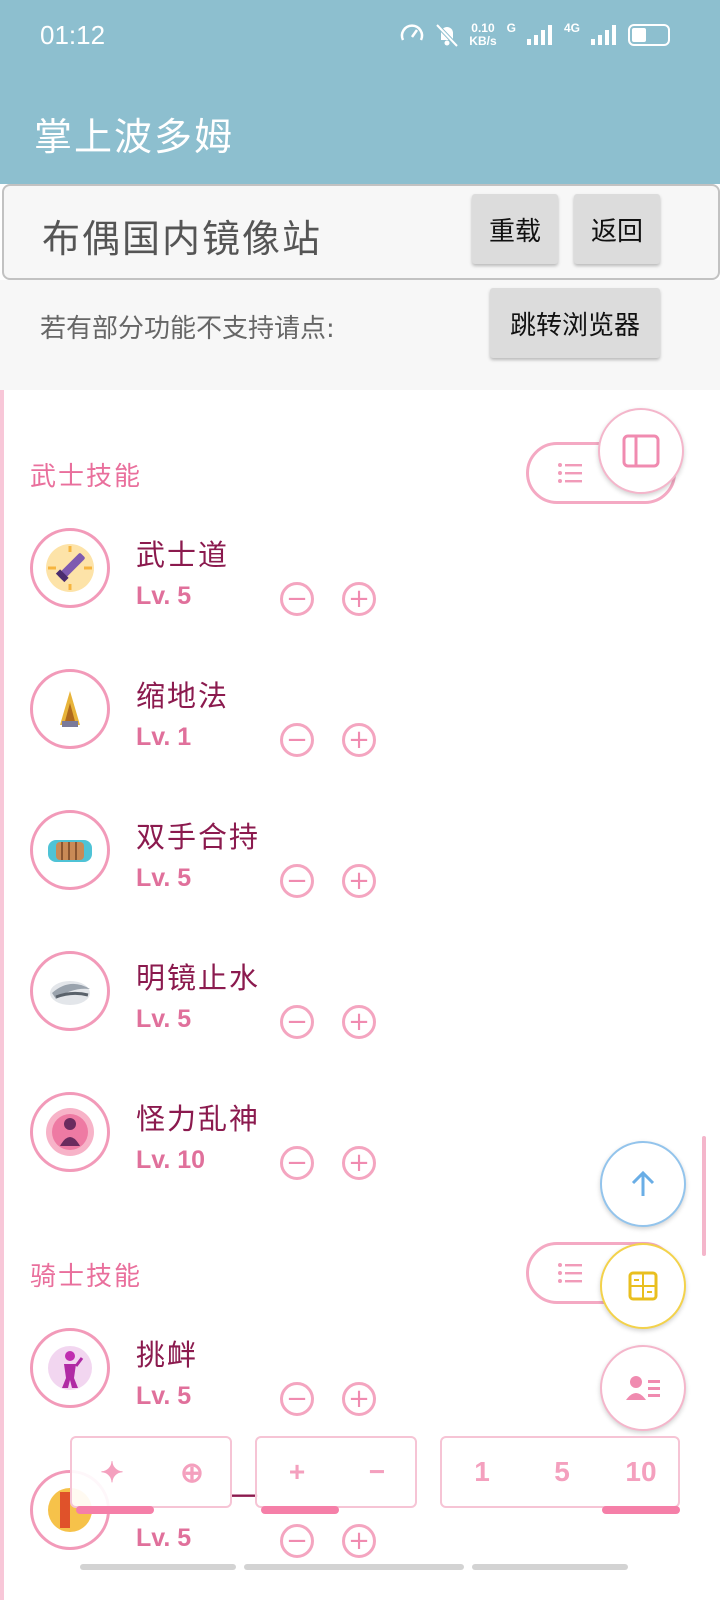 Image resolution: width=720 pixels, height=1600 pixels. Describe the element at coordinates (182, 239) in the screenshot. I see `mirror-site-title: 布偶国内镜像站` at that location.